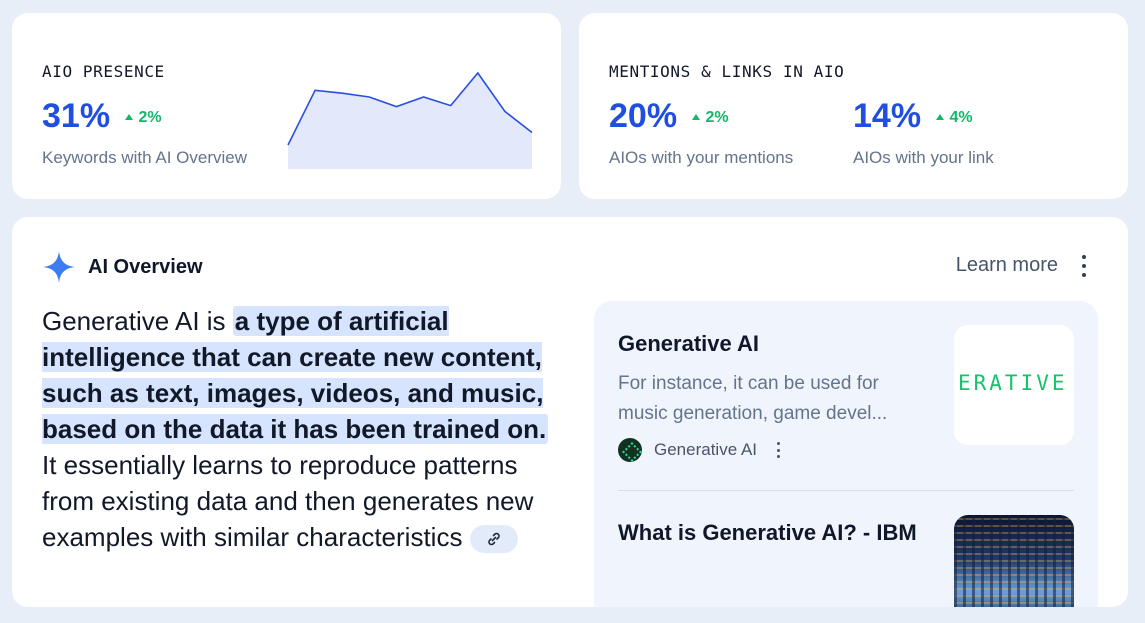 This screenshot has height=623, width=1145. I want to click on ai-overview-label: AI Overview, so click(145, 266).